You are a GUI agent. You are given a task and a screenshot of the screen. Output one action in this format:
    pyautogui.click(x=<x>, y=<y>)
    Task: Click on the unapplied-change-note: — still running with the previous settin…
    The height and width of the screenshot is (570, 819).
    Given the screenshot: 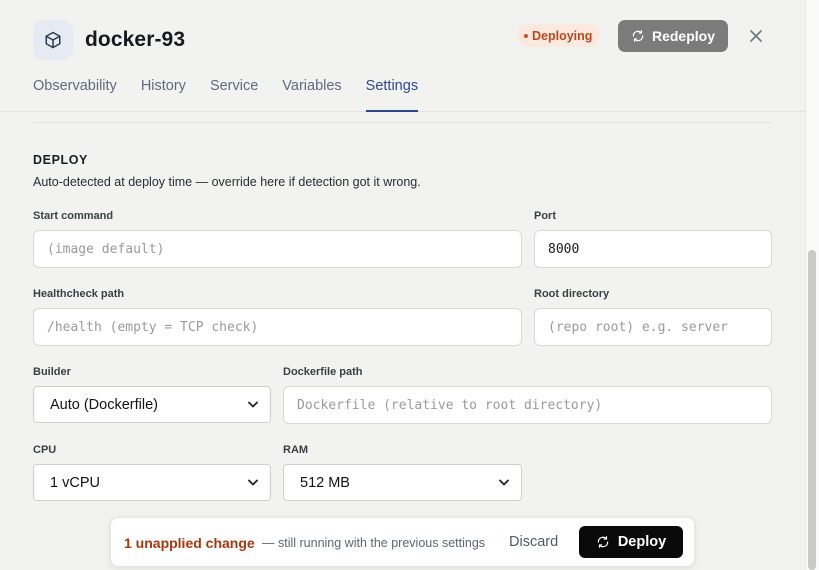 What is the action you would take?
    pyautogui.click(x=374, y=543)
    